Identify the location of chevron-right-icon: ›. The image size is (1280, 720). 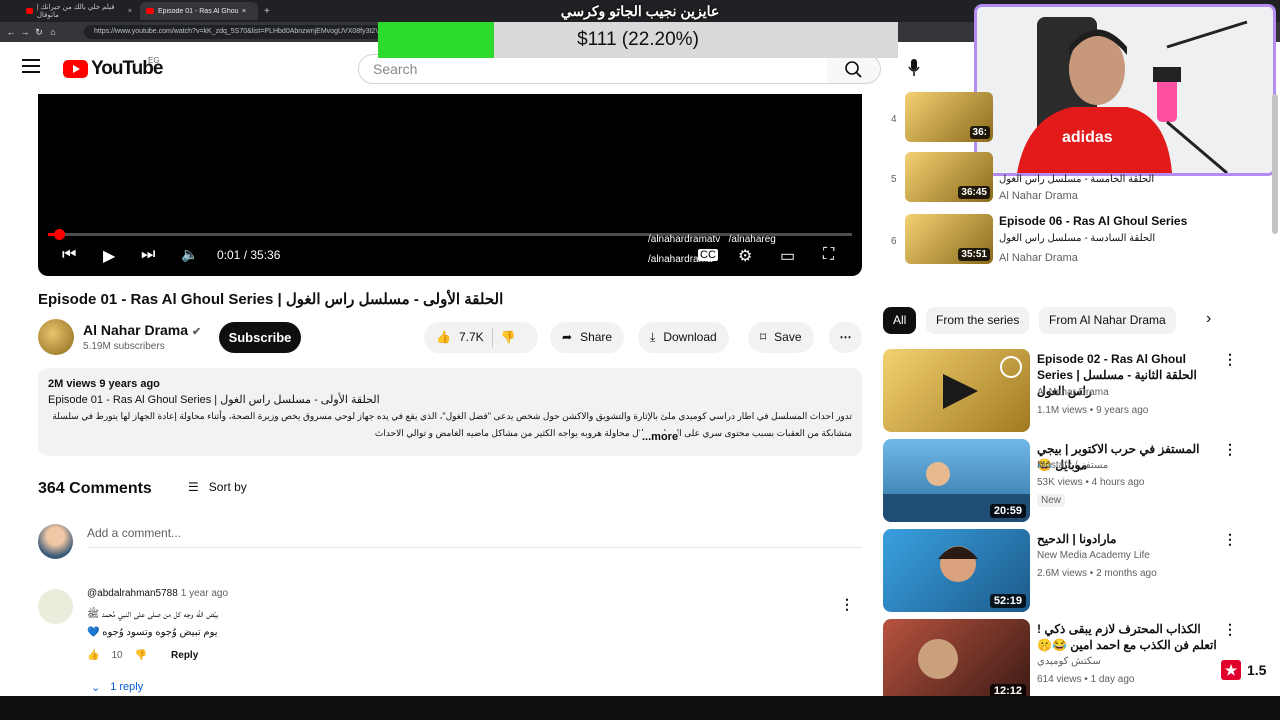
(1208, 319).